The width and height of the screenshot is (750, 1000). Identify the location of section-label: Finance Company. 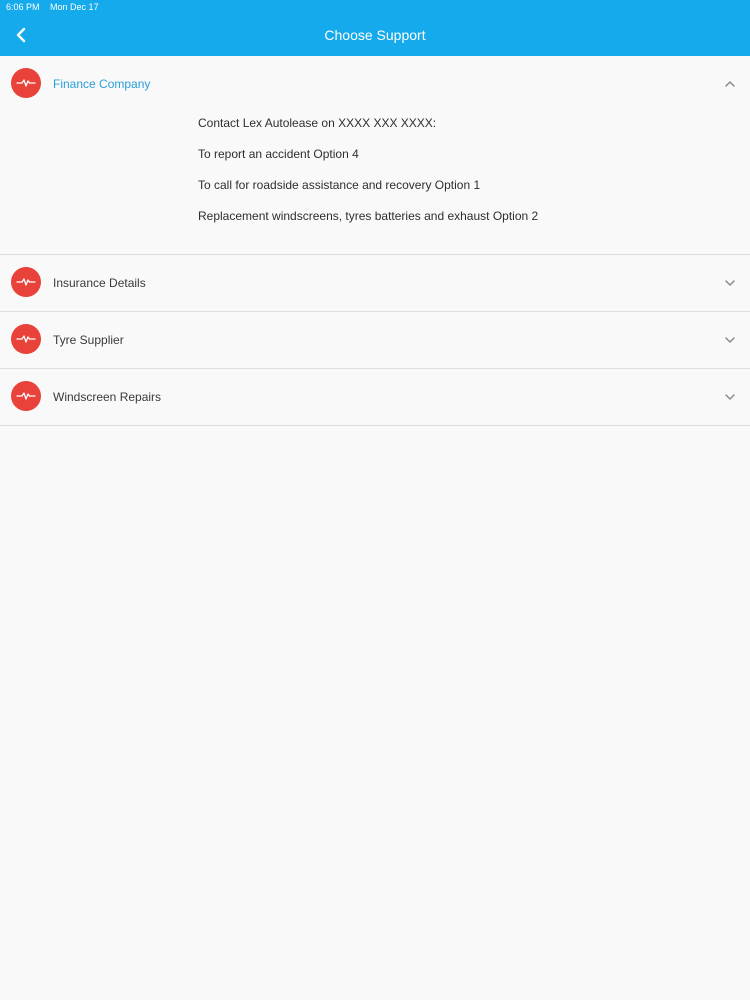
(102, 84).